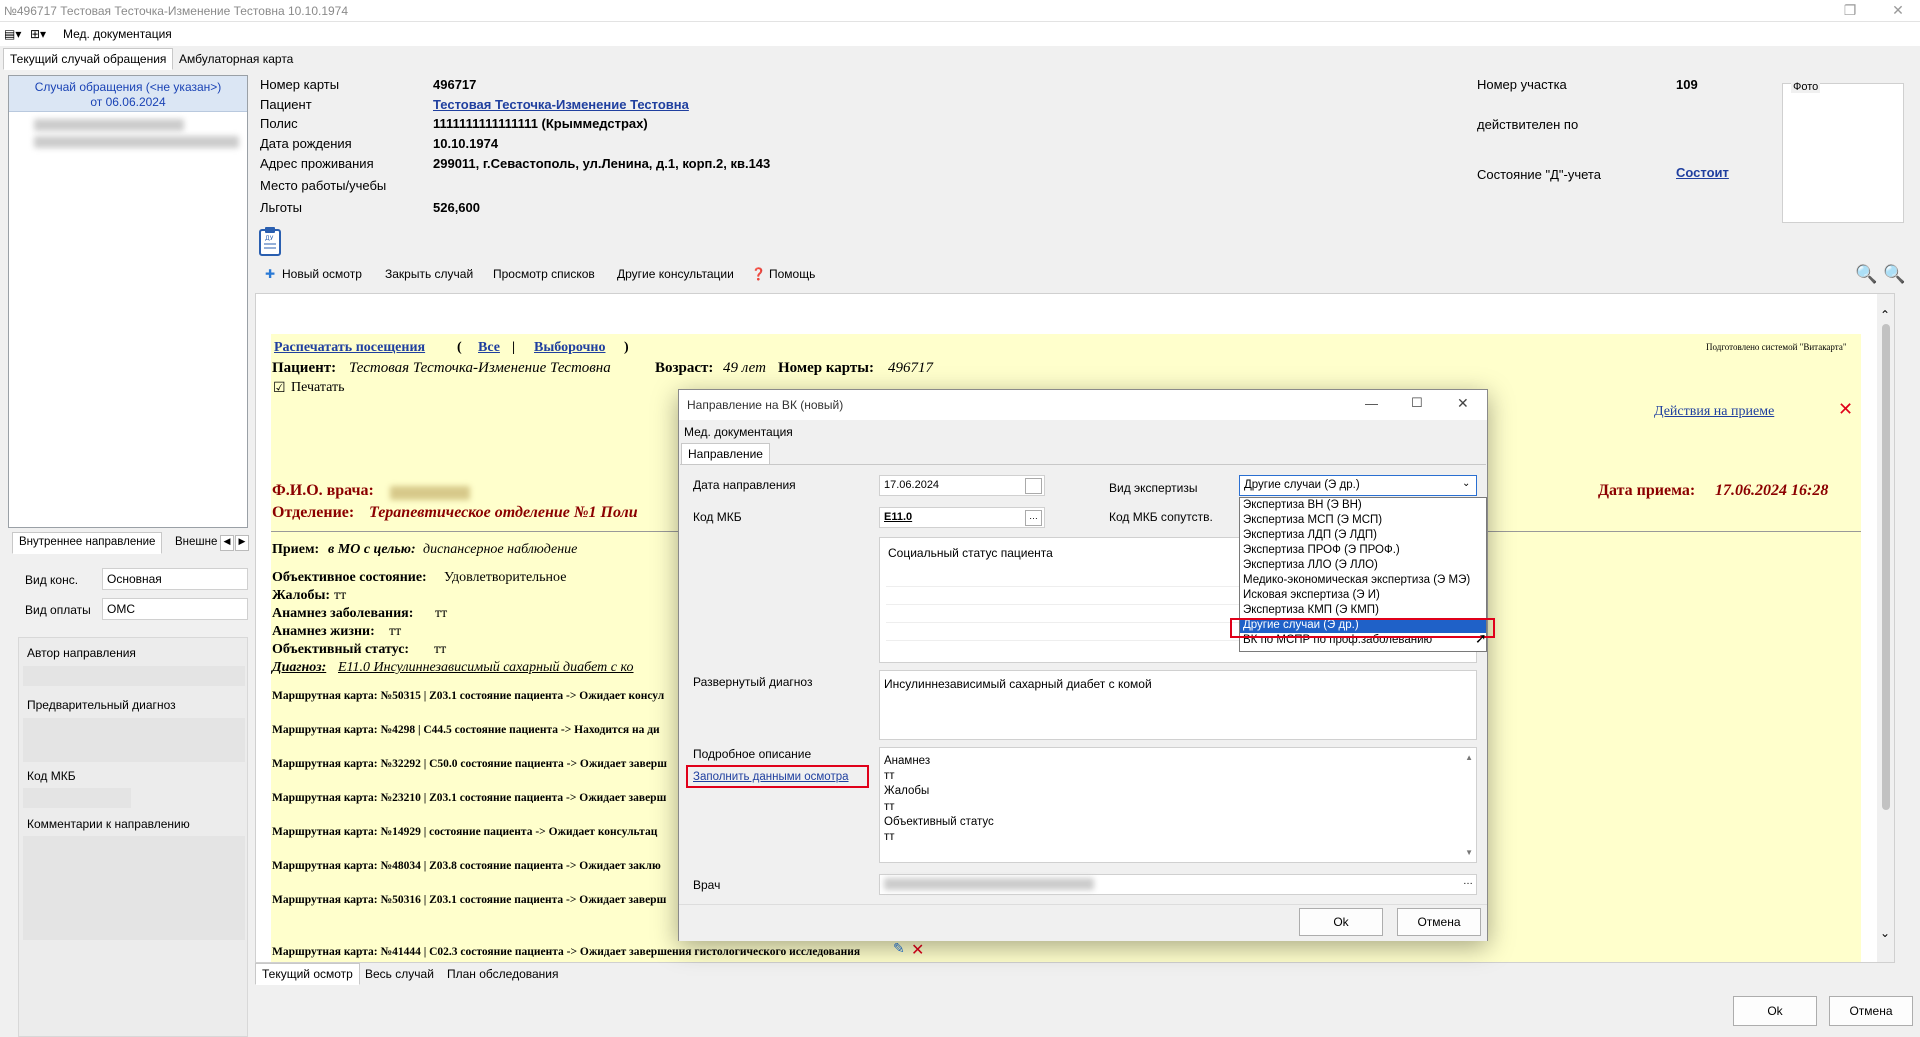 The width and height of the screenshot is (1920, 1037). What do you see at coordinates (1363, 565) in the screenshot?
I see `dropdown-option: Экспертиза ЛЛО (Э ЛЛО)` at bounding box center [1363, 565].